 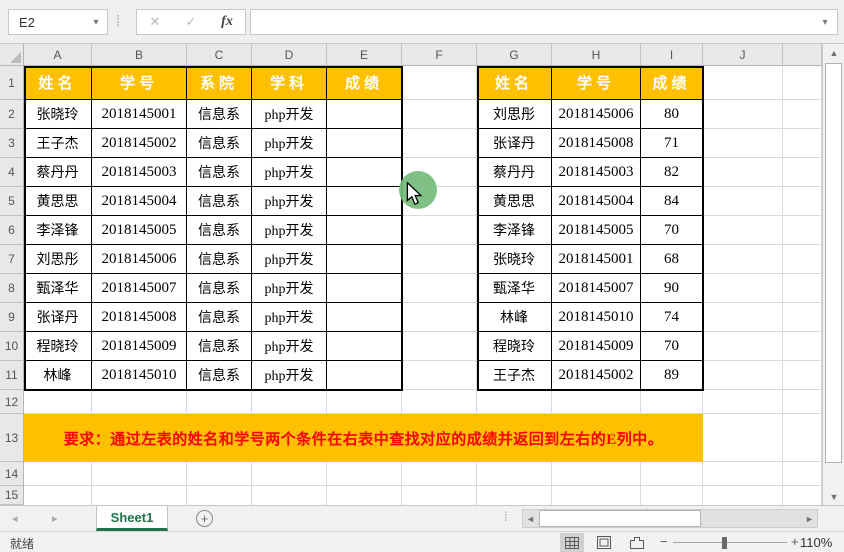 I want to click on cell-C5: 信息系, so click(x=219, y=201).